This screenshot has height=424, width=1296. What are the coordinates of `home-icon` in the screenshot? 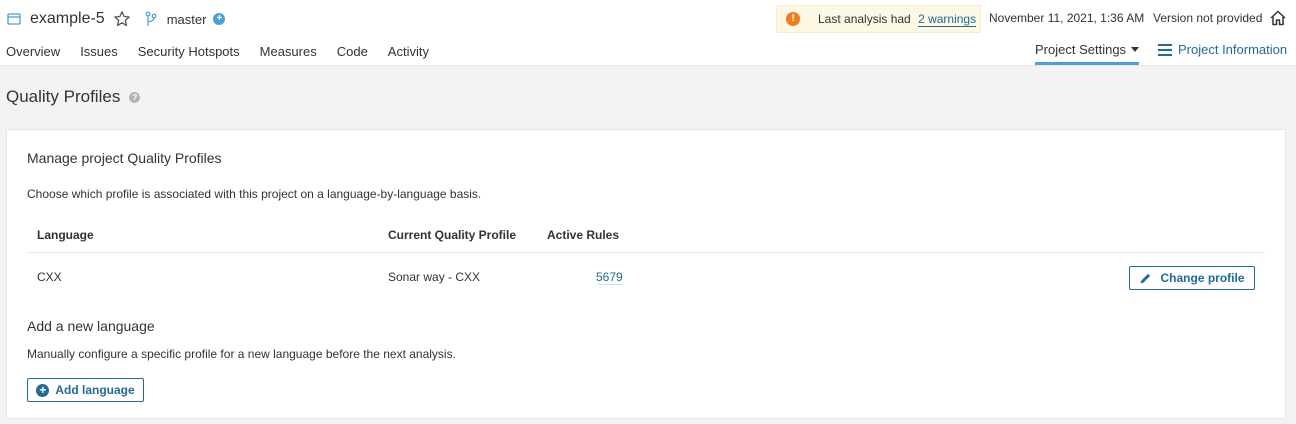 It's located at (1278, 18).